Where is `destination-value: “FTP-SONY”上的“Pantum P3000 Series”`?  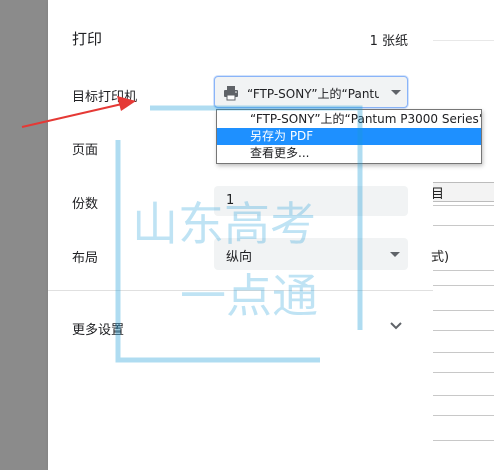 destination-value: “FTP-SONY”上的“Pantum P3000 Series” is located at coordinates (313, 94).